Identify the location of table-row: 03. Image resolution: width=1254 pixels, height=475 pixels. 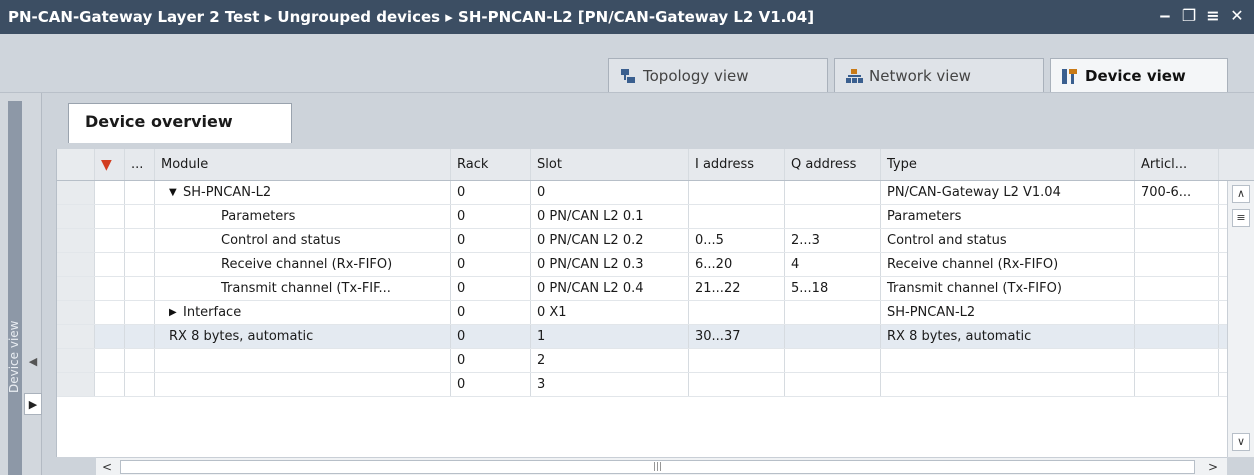
(655, 385).